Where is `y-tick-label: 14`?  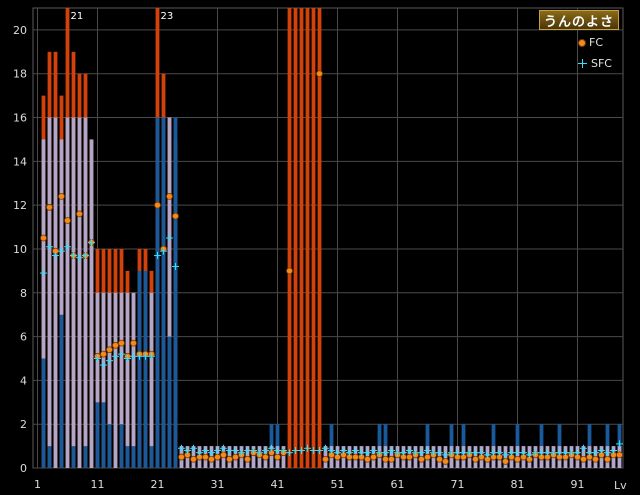
y-tick-label: 14 is located at coordinates (20, 161).